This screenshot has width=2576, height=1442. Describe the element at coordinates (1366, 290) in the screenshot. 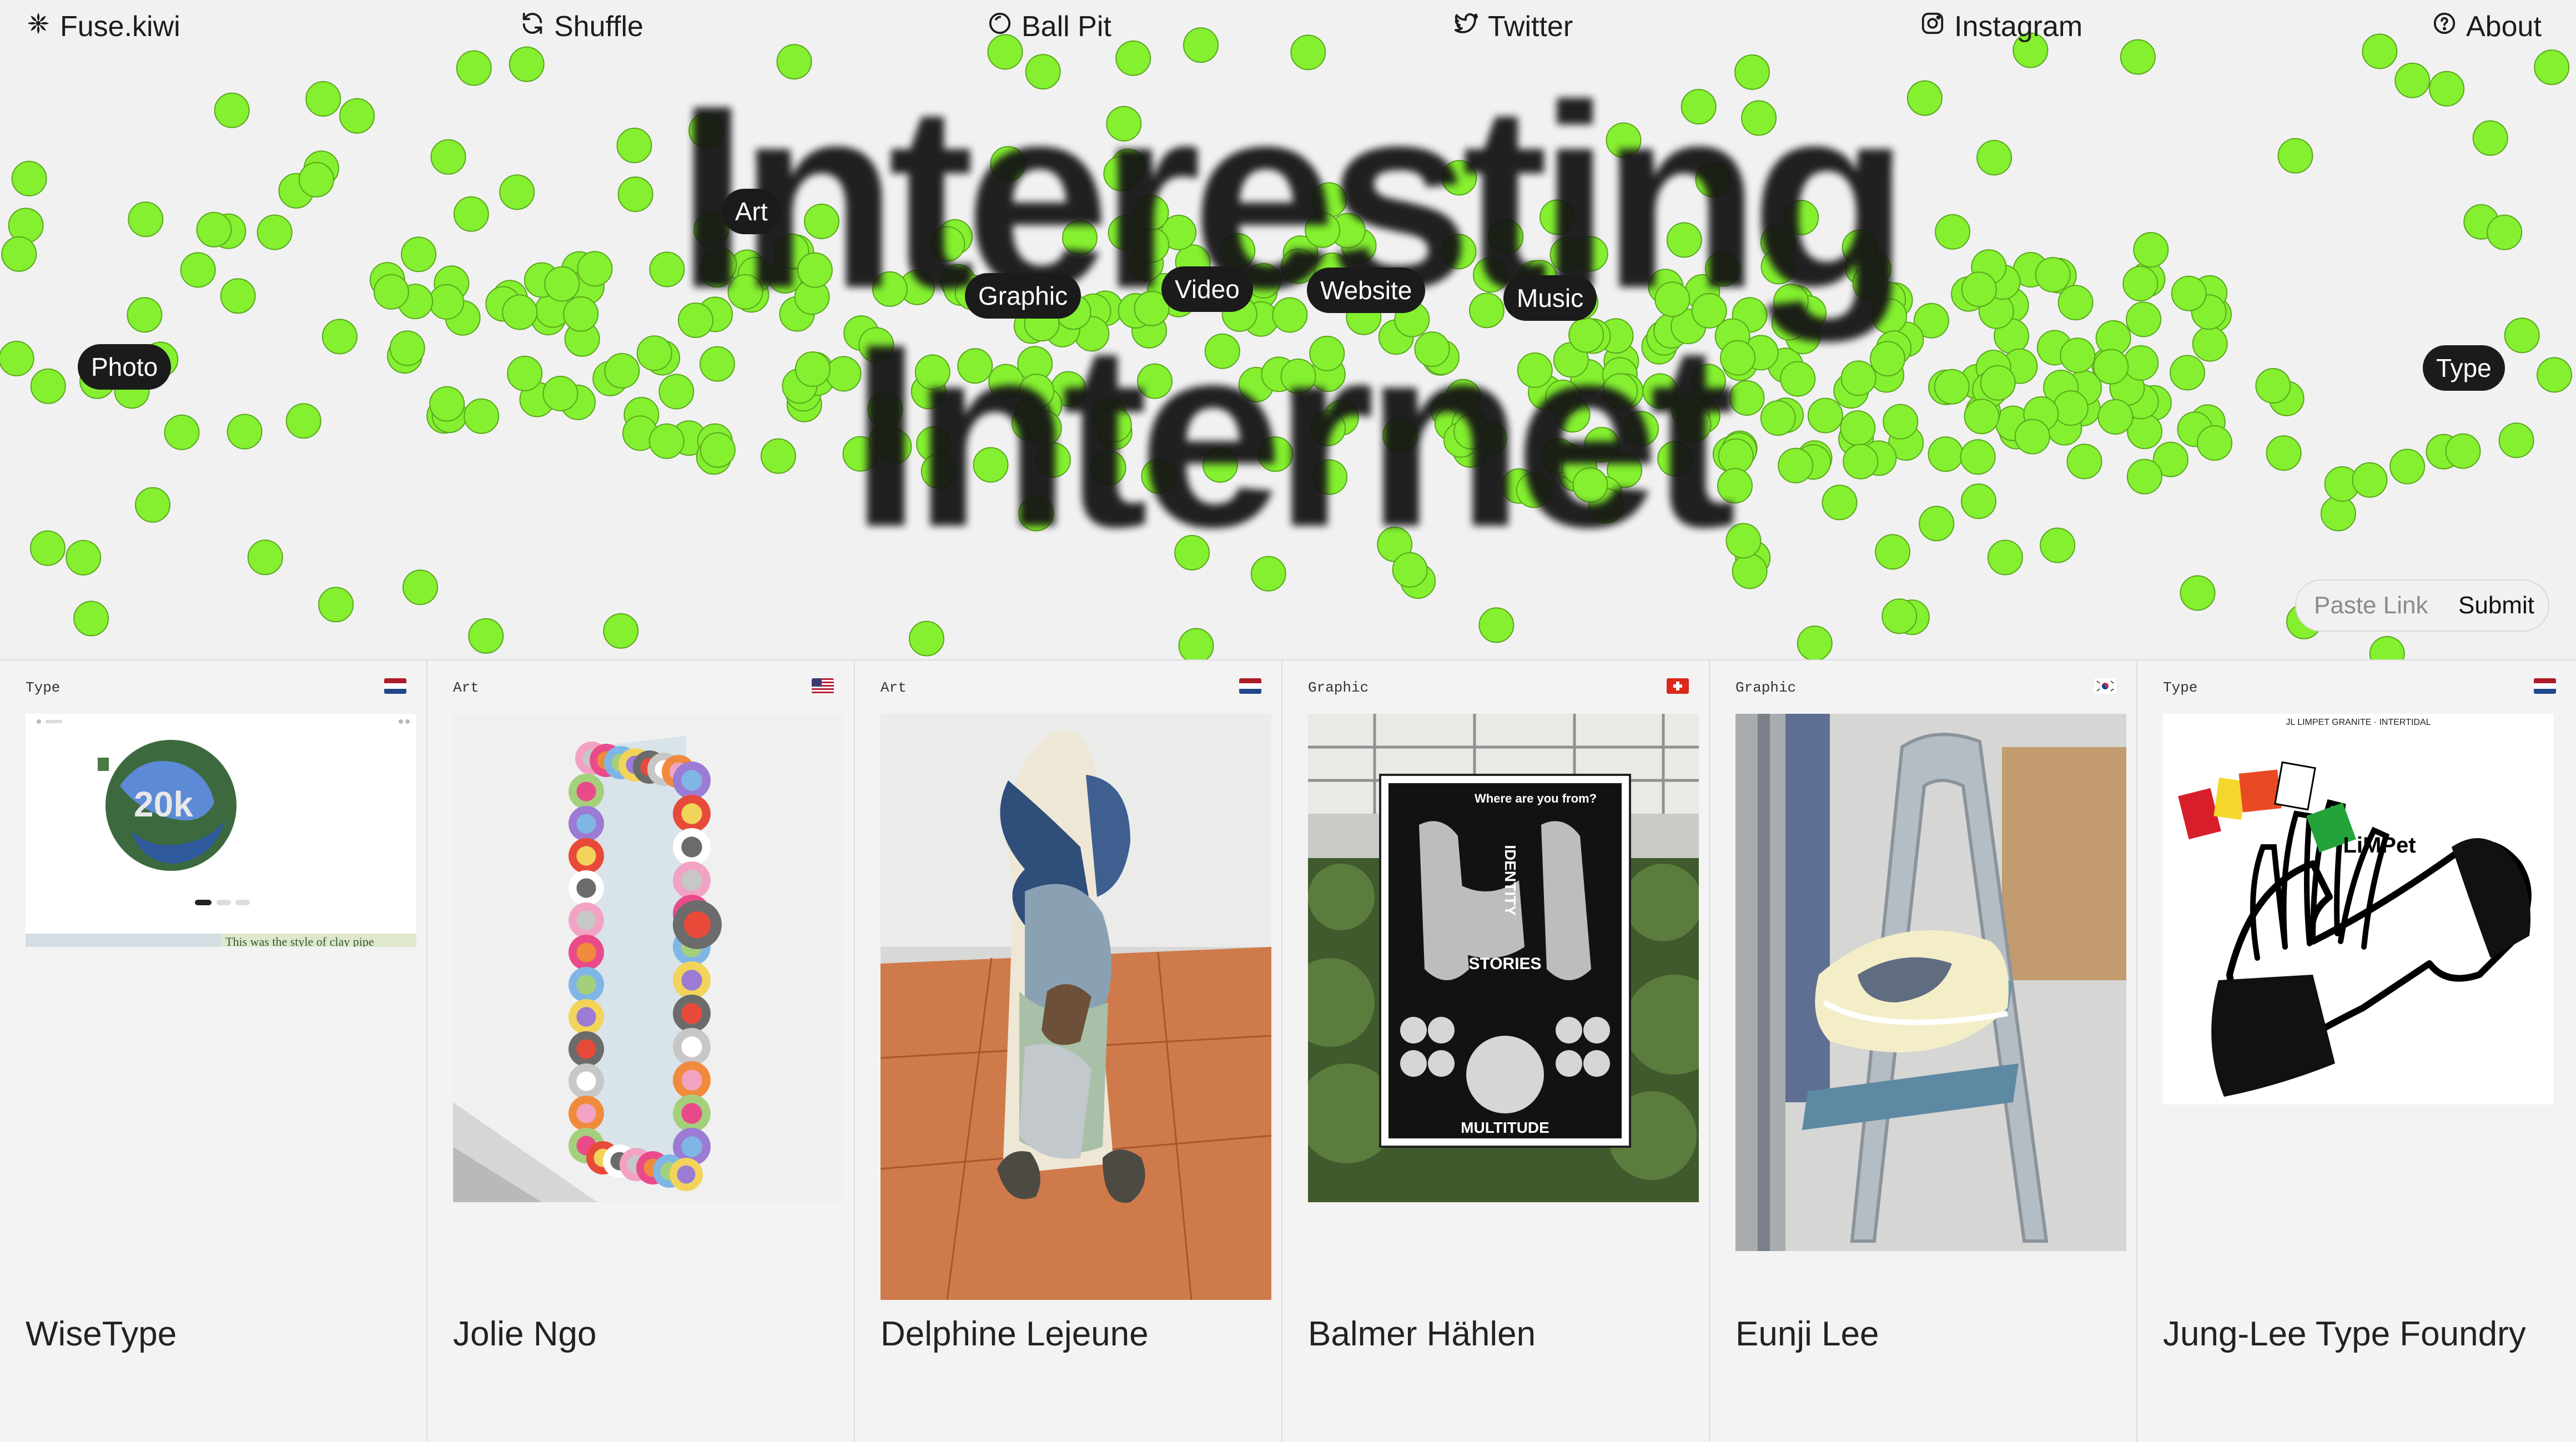

I see `tag-website: Website` at that location.